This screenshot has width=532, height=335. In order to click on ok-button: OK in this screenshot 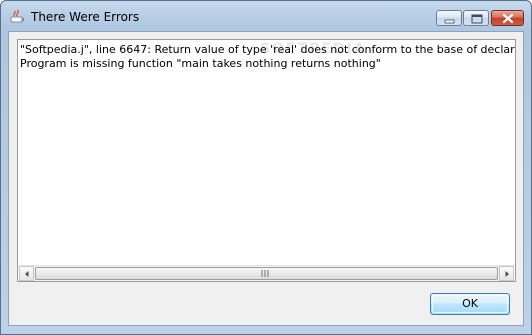, I will do `click(470, 304)`.